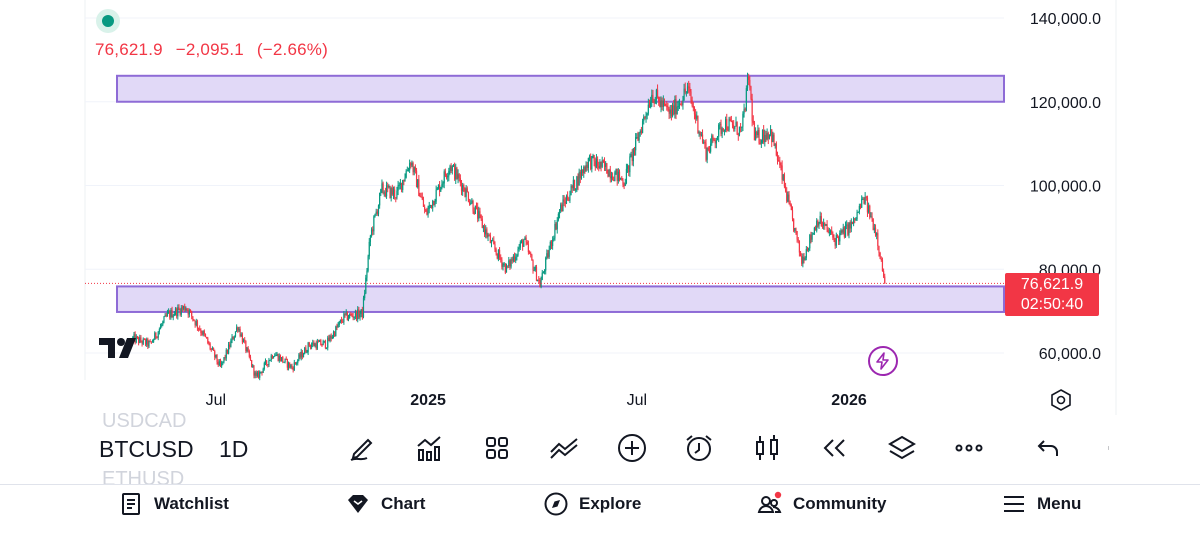 Image resolution: width=1200 pixels, height=554 pixels. What do you see at coordinates (592, 504) in the screenshot?
I see `nav-explore: Explore` at bounding box center [592, 504].